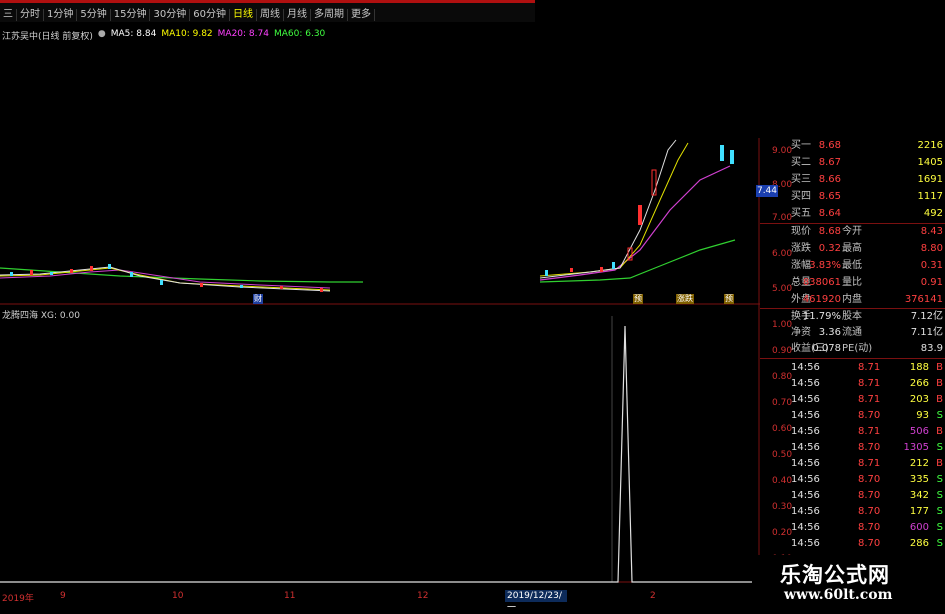 Image resolution: width=945 pixels, height=614 pixels. What do you see at coordinates (181, 275) in the screenshot?
I see `ma60-line` at bounding box center [181, 275].